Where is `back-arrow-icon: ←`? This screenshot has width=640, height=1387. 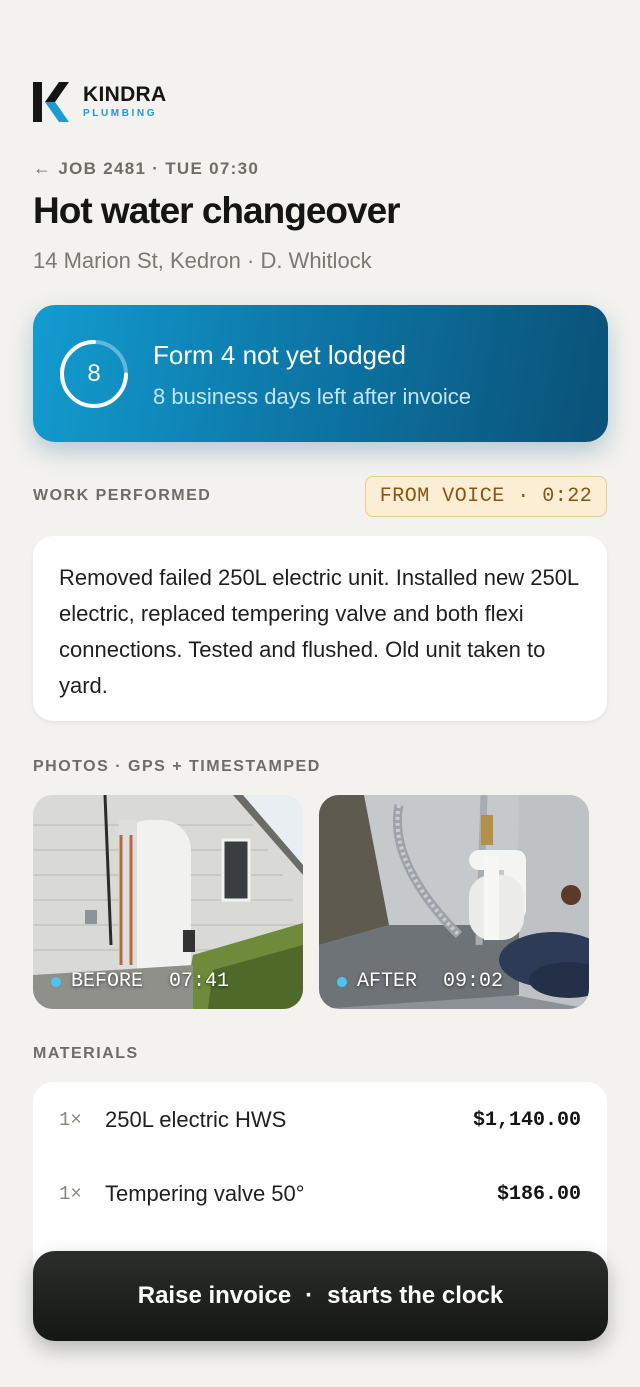 back-arrow-icon: ← is located at coordinates (42, 168).